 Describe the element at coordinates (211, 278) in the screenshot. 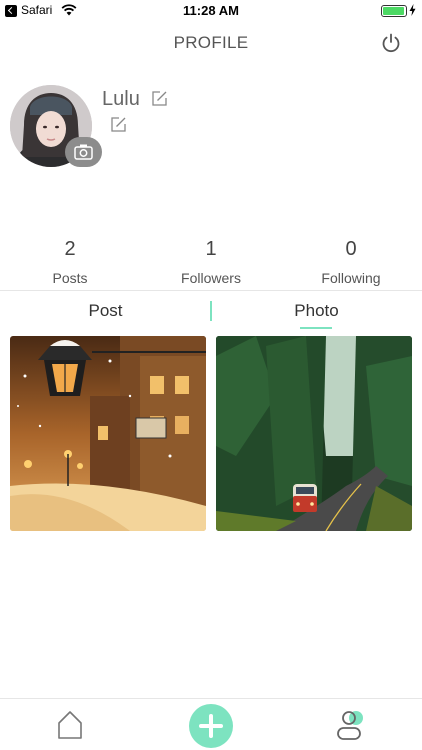

I see `followers-label: Followers` at that location.